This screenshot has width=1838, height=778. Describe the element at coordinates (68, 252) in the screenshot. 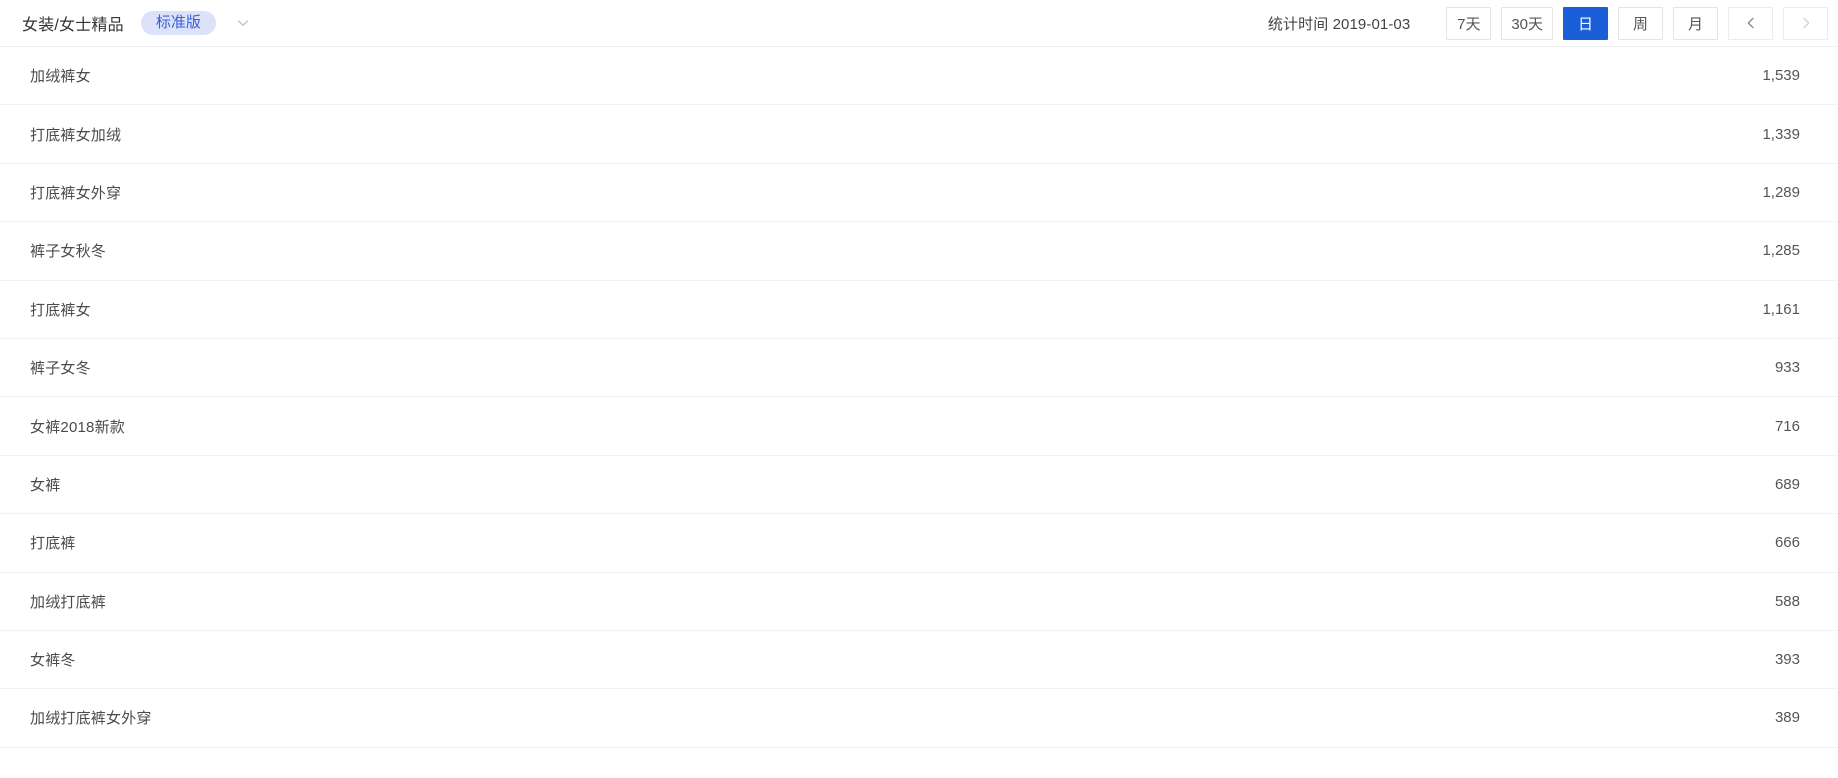

I see `keyword-name: 裤子女秋冬` at that location.